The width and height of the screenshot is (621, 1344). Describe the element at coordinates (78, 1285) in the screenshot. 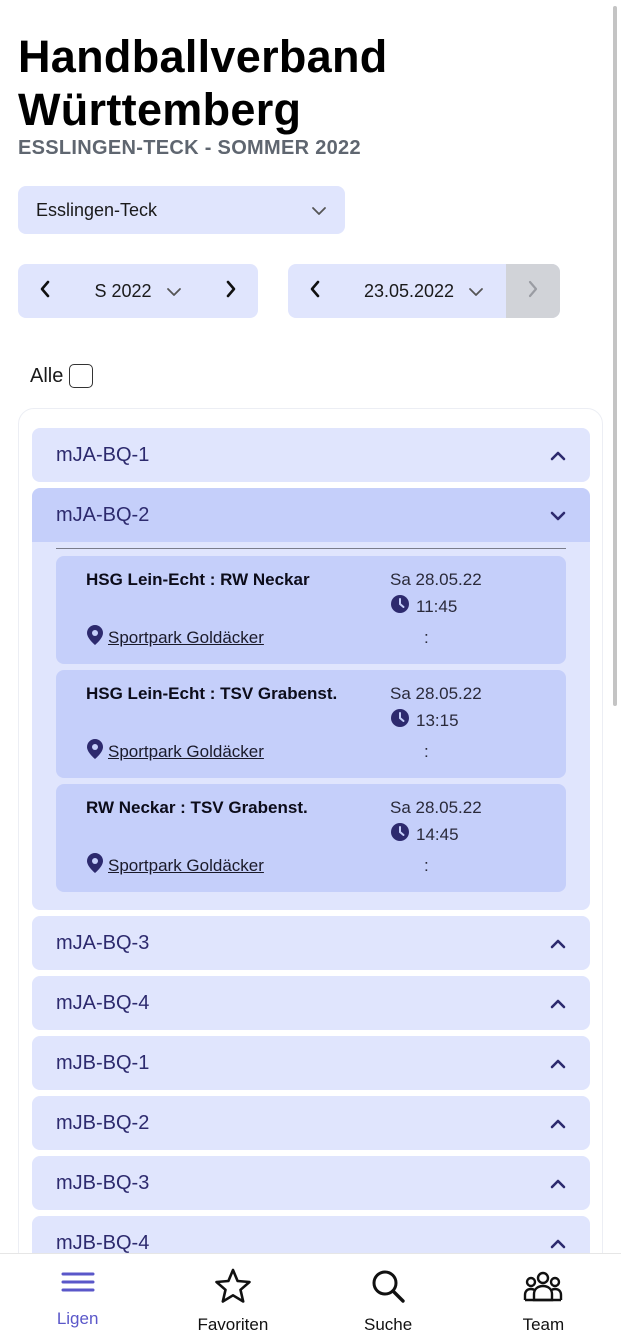

I see `menu-icon` at that location.